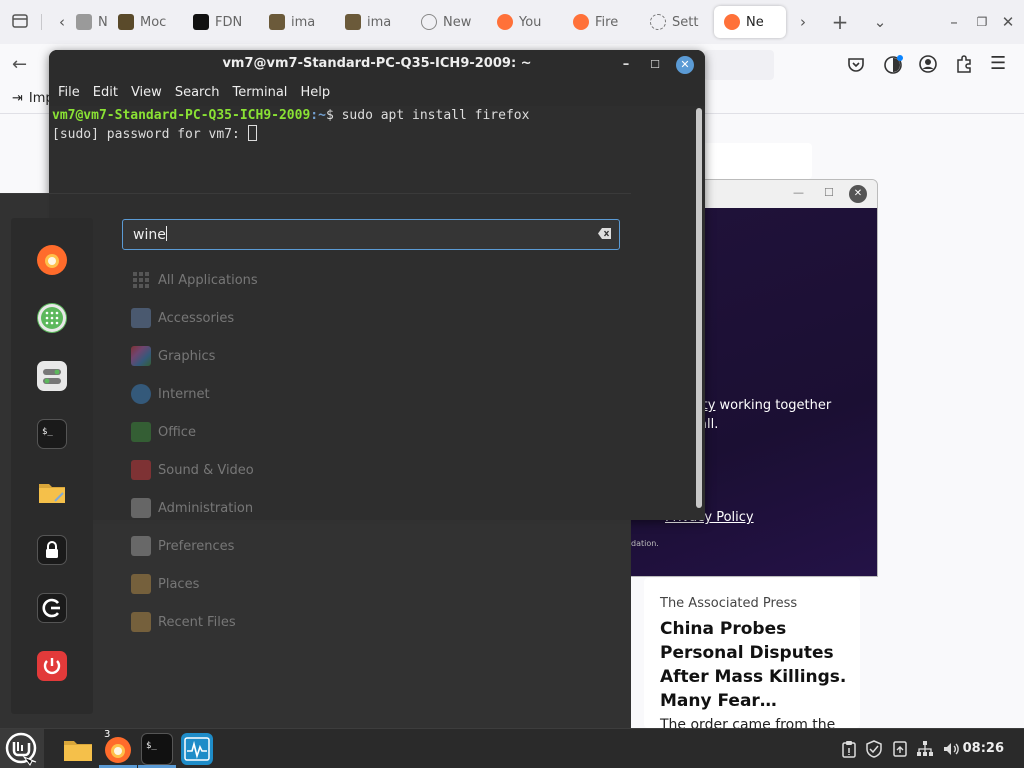 The height and width of the screenshot is (768, 1024). I want to click on category-sound-video: Sound & Video, so click(192, 470).